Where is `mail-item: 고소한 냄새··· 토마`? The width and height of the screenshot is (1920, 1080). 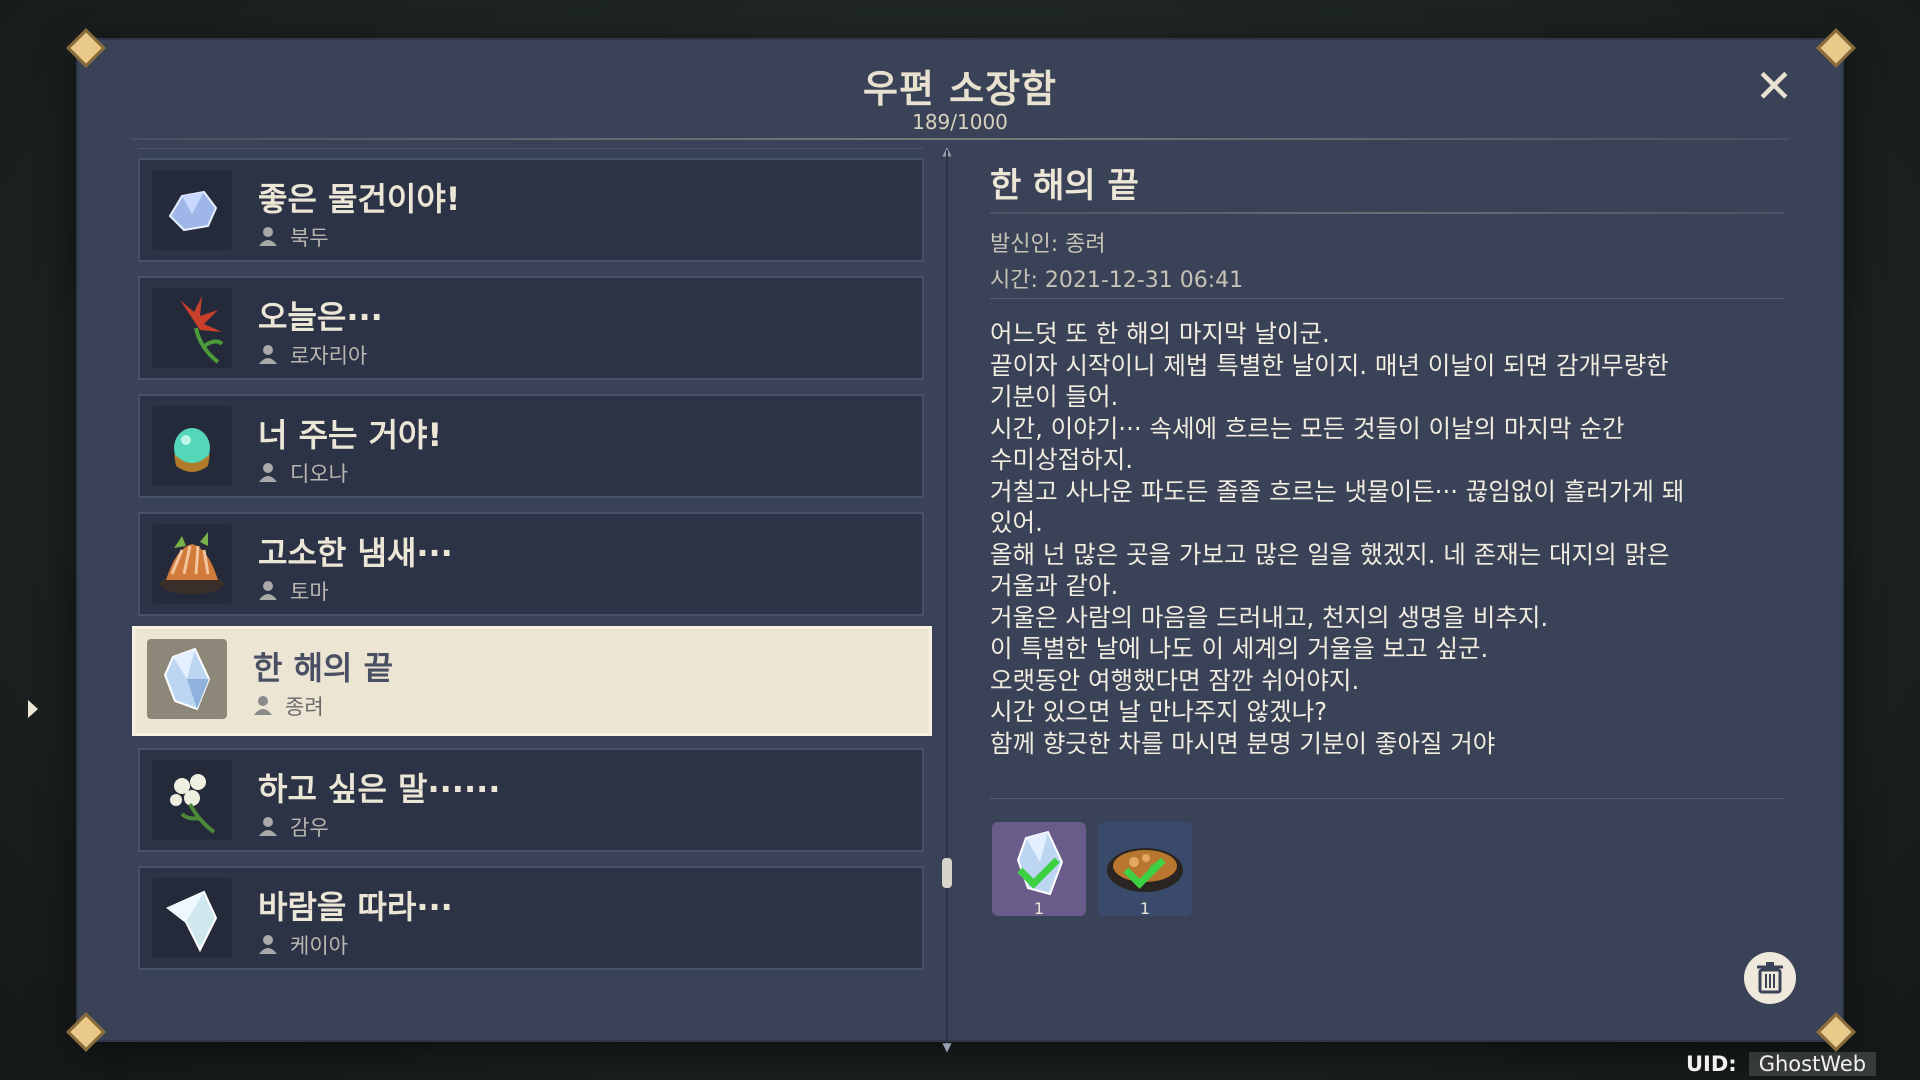 mail-item: 고소한 냄새··· 토마 is located at coordinates (531, 564).